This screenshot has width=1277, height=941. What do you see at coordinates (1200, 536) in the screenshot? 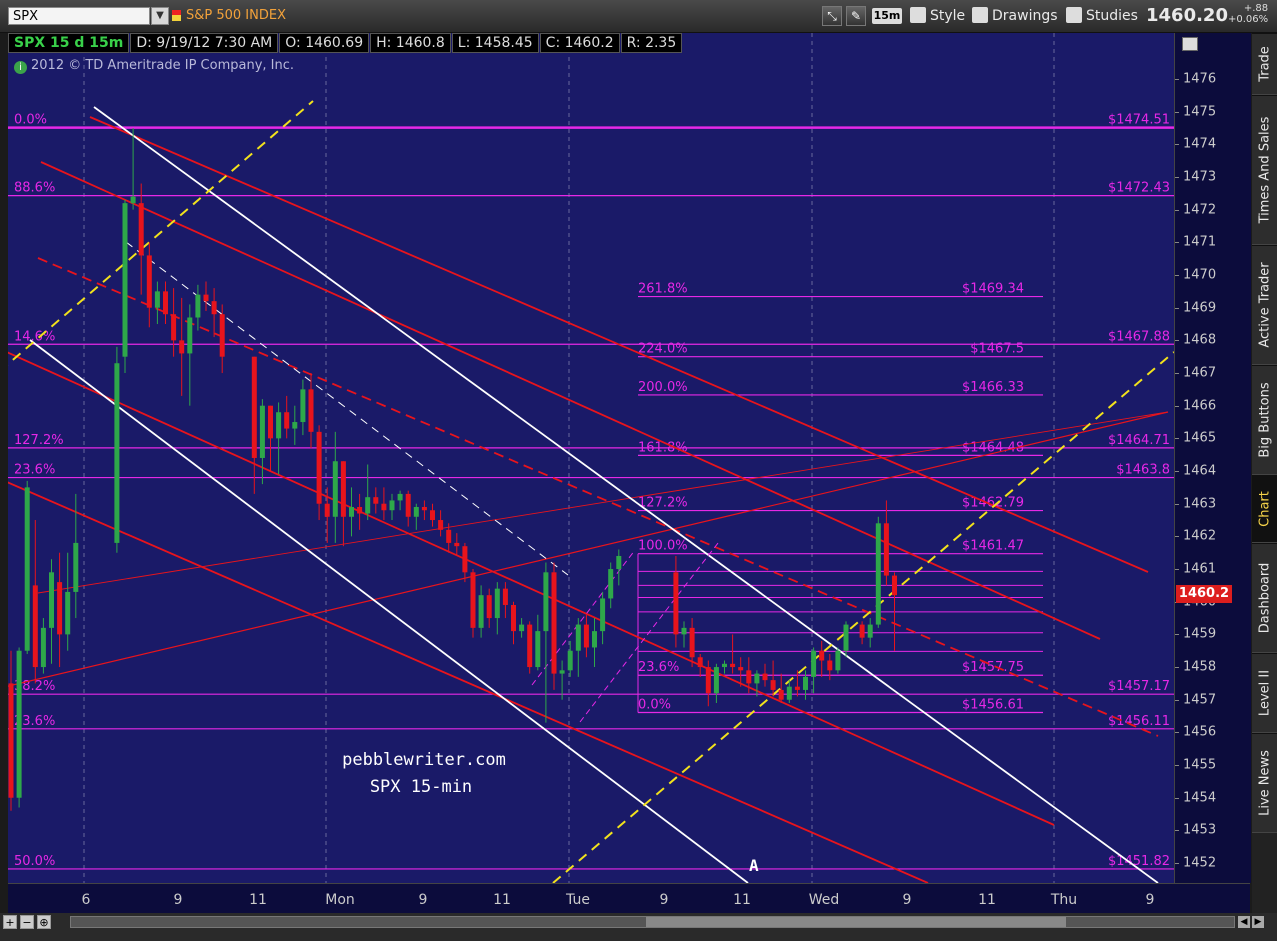
I see `price-tick-label: 1462` at bounding box center [1200, 536].